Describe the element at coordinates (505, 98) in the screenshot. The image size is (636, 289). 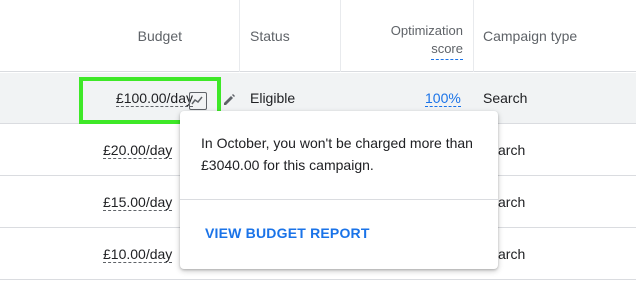
I see `campaign-type-value: Search` at that location.